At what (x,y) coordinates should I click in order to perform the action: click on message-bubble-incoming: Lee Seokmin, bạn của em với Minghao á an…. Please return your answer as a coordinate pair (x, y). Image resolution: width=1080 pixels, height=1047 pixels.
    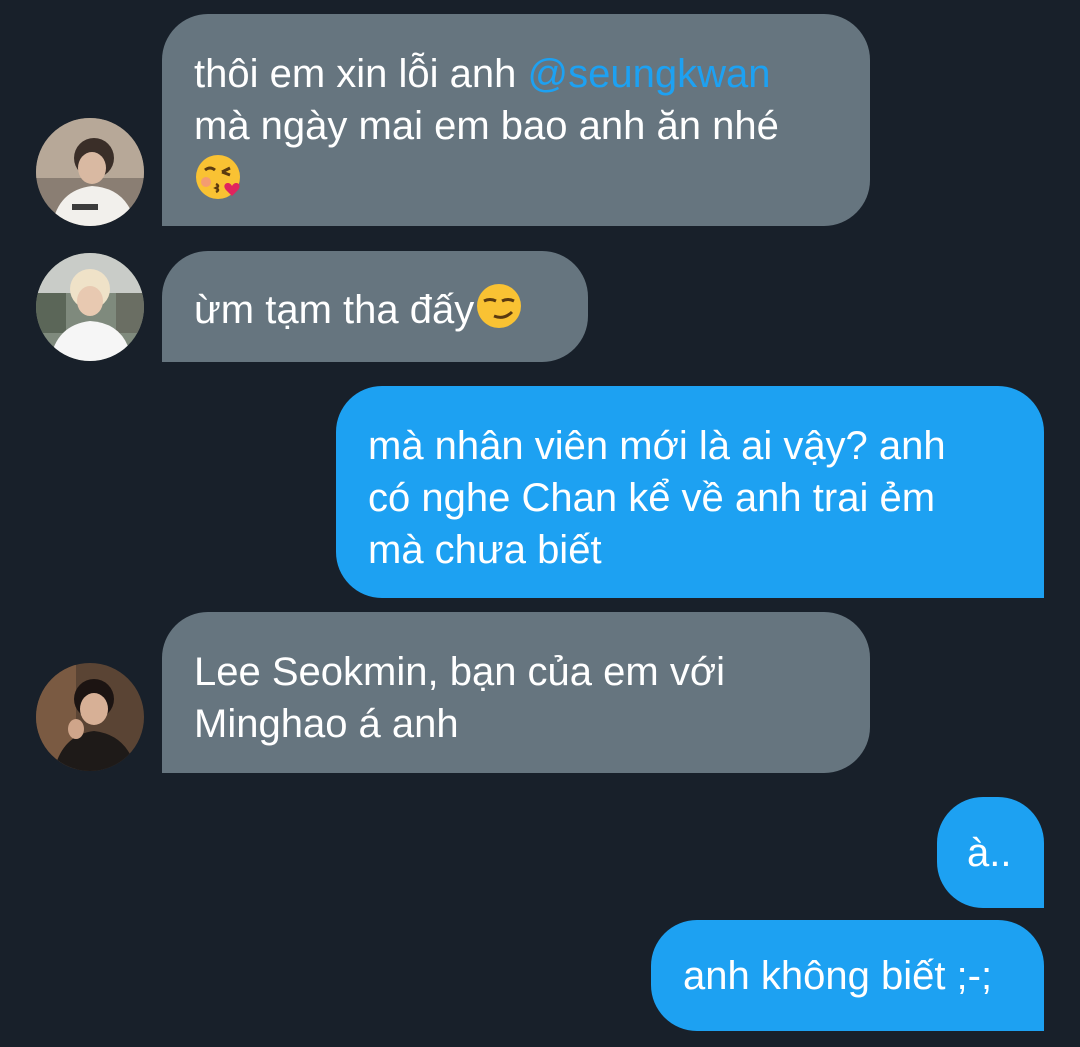
    Looking at the image, I should click on (516, 692).